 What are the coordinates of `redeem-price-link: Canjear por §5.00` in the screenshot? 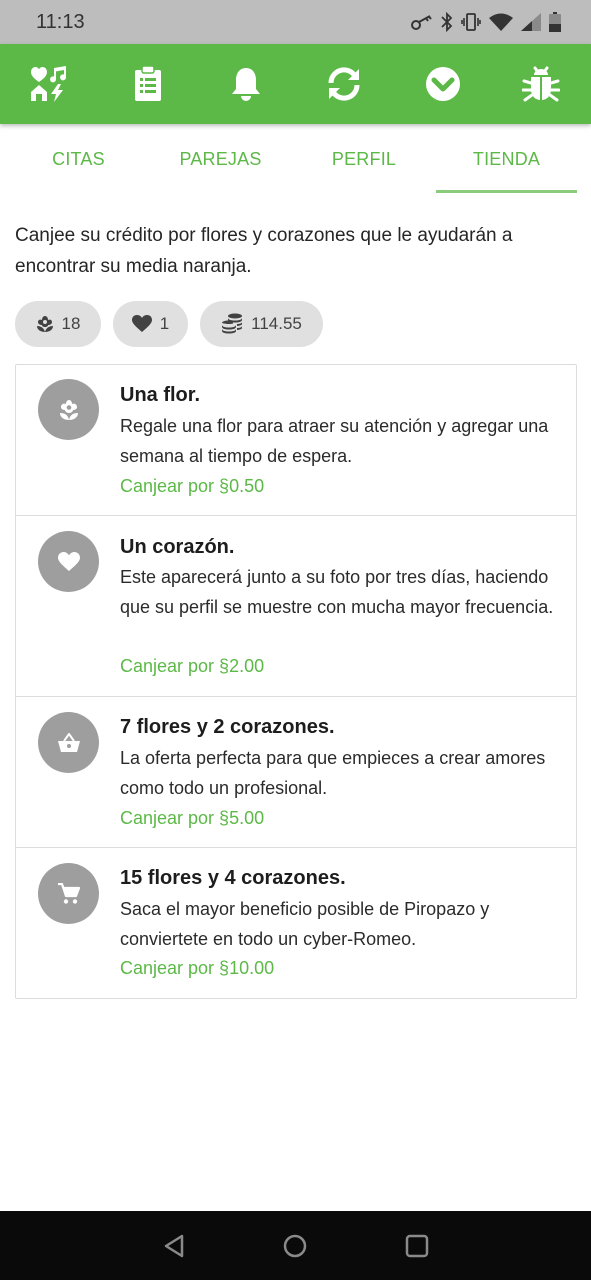 It's located at (192, 818).